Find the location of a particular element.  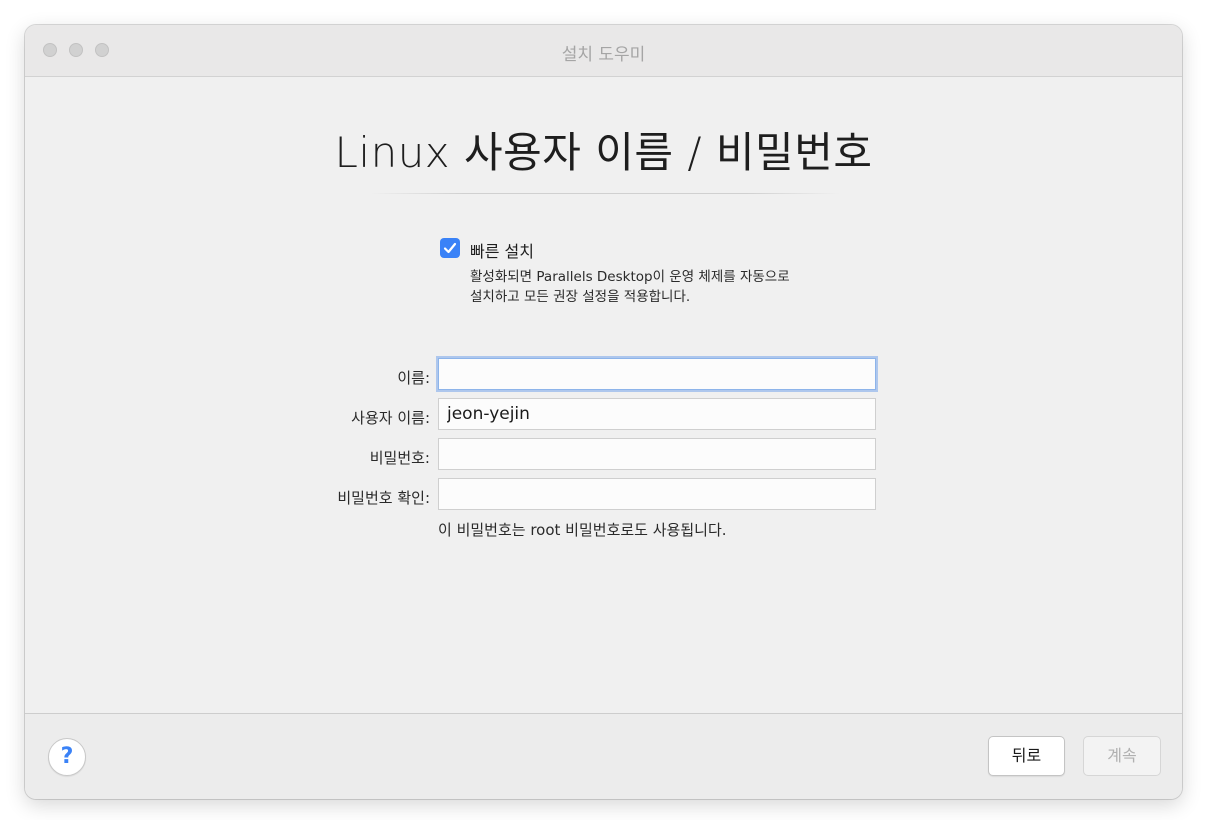

quick-install-description-line: 활성화되면 Parallels Desktop이 운영 체제를 자동으로 is located at coordinates (630, 277).